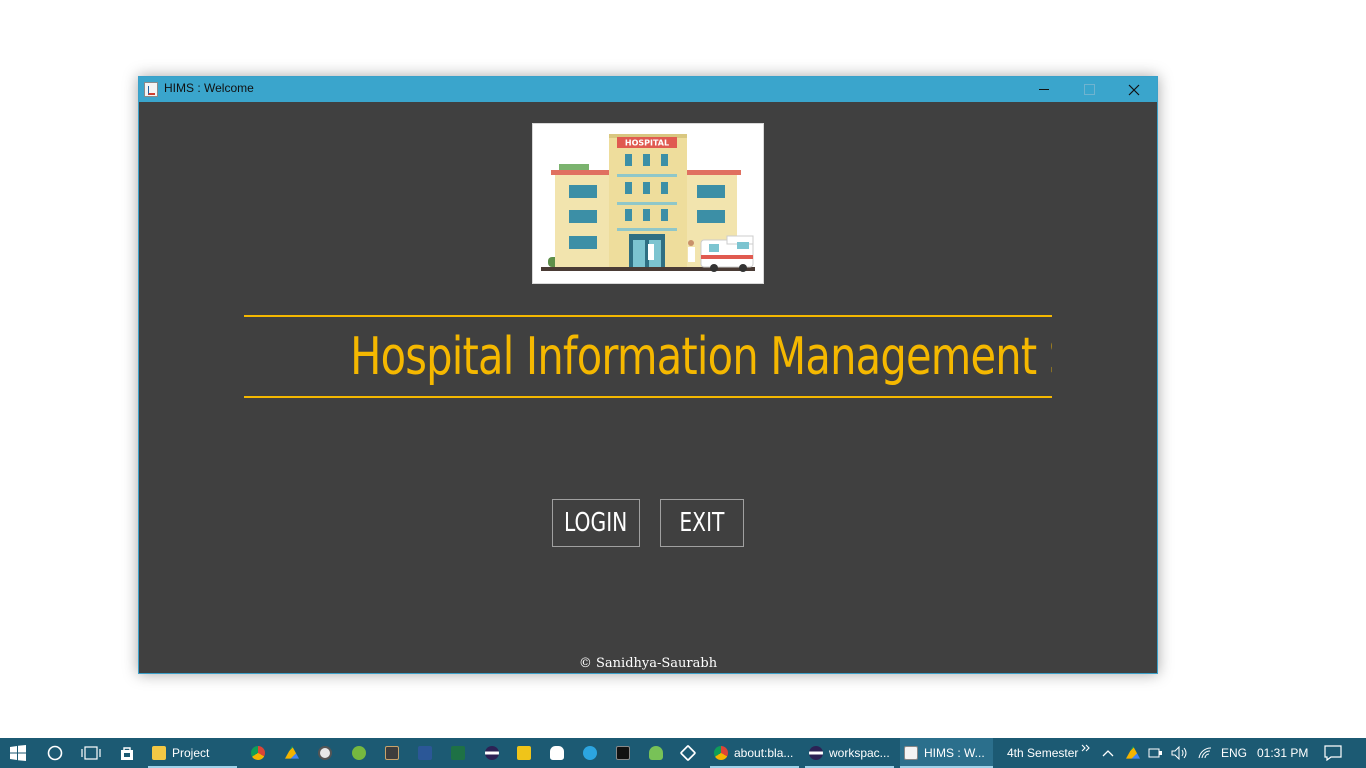 The height and width of the screenshot is (768, 1366). I want to click on hospital-sign: HOSPITAL, so click(647, 143).